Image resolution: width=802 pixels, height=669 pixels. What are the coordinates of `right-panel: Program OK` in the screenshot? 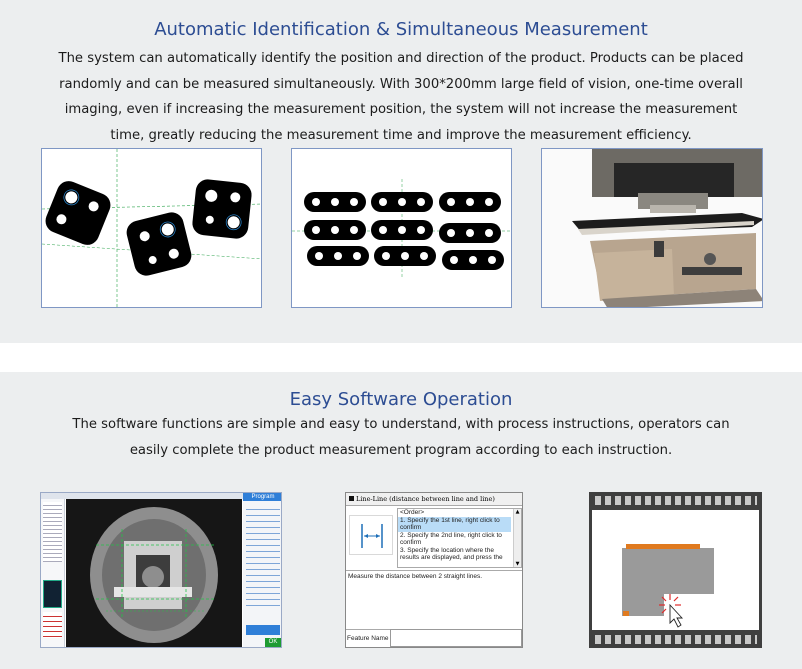 It's located at (262, 570).